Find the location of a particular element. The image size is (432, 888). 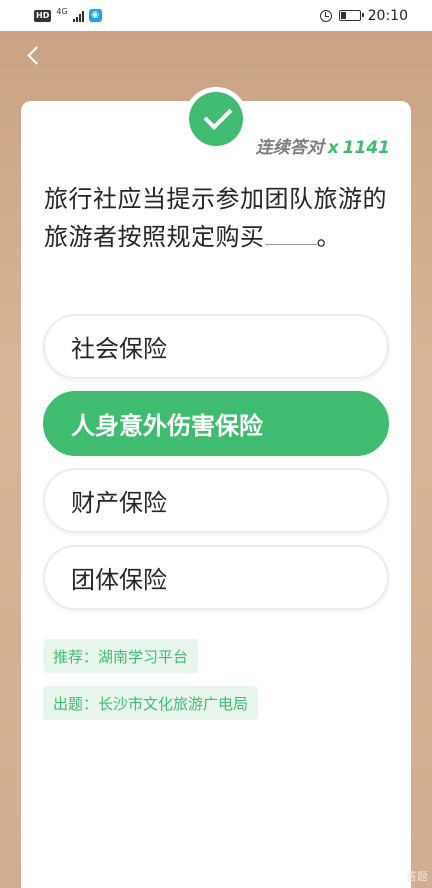

streak-count: 1141 is located at coordinates (366, 148).